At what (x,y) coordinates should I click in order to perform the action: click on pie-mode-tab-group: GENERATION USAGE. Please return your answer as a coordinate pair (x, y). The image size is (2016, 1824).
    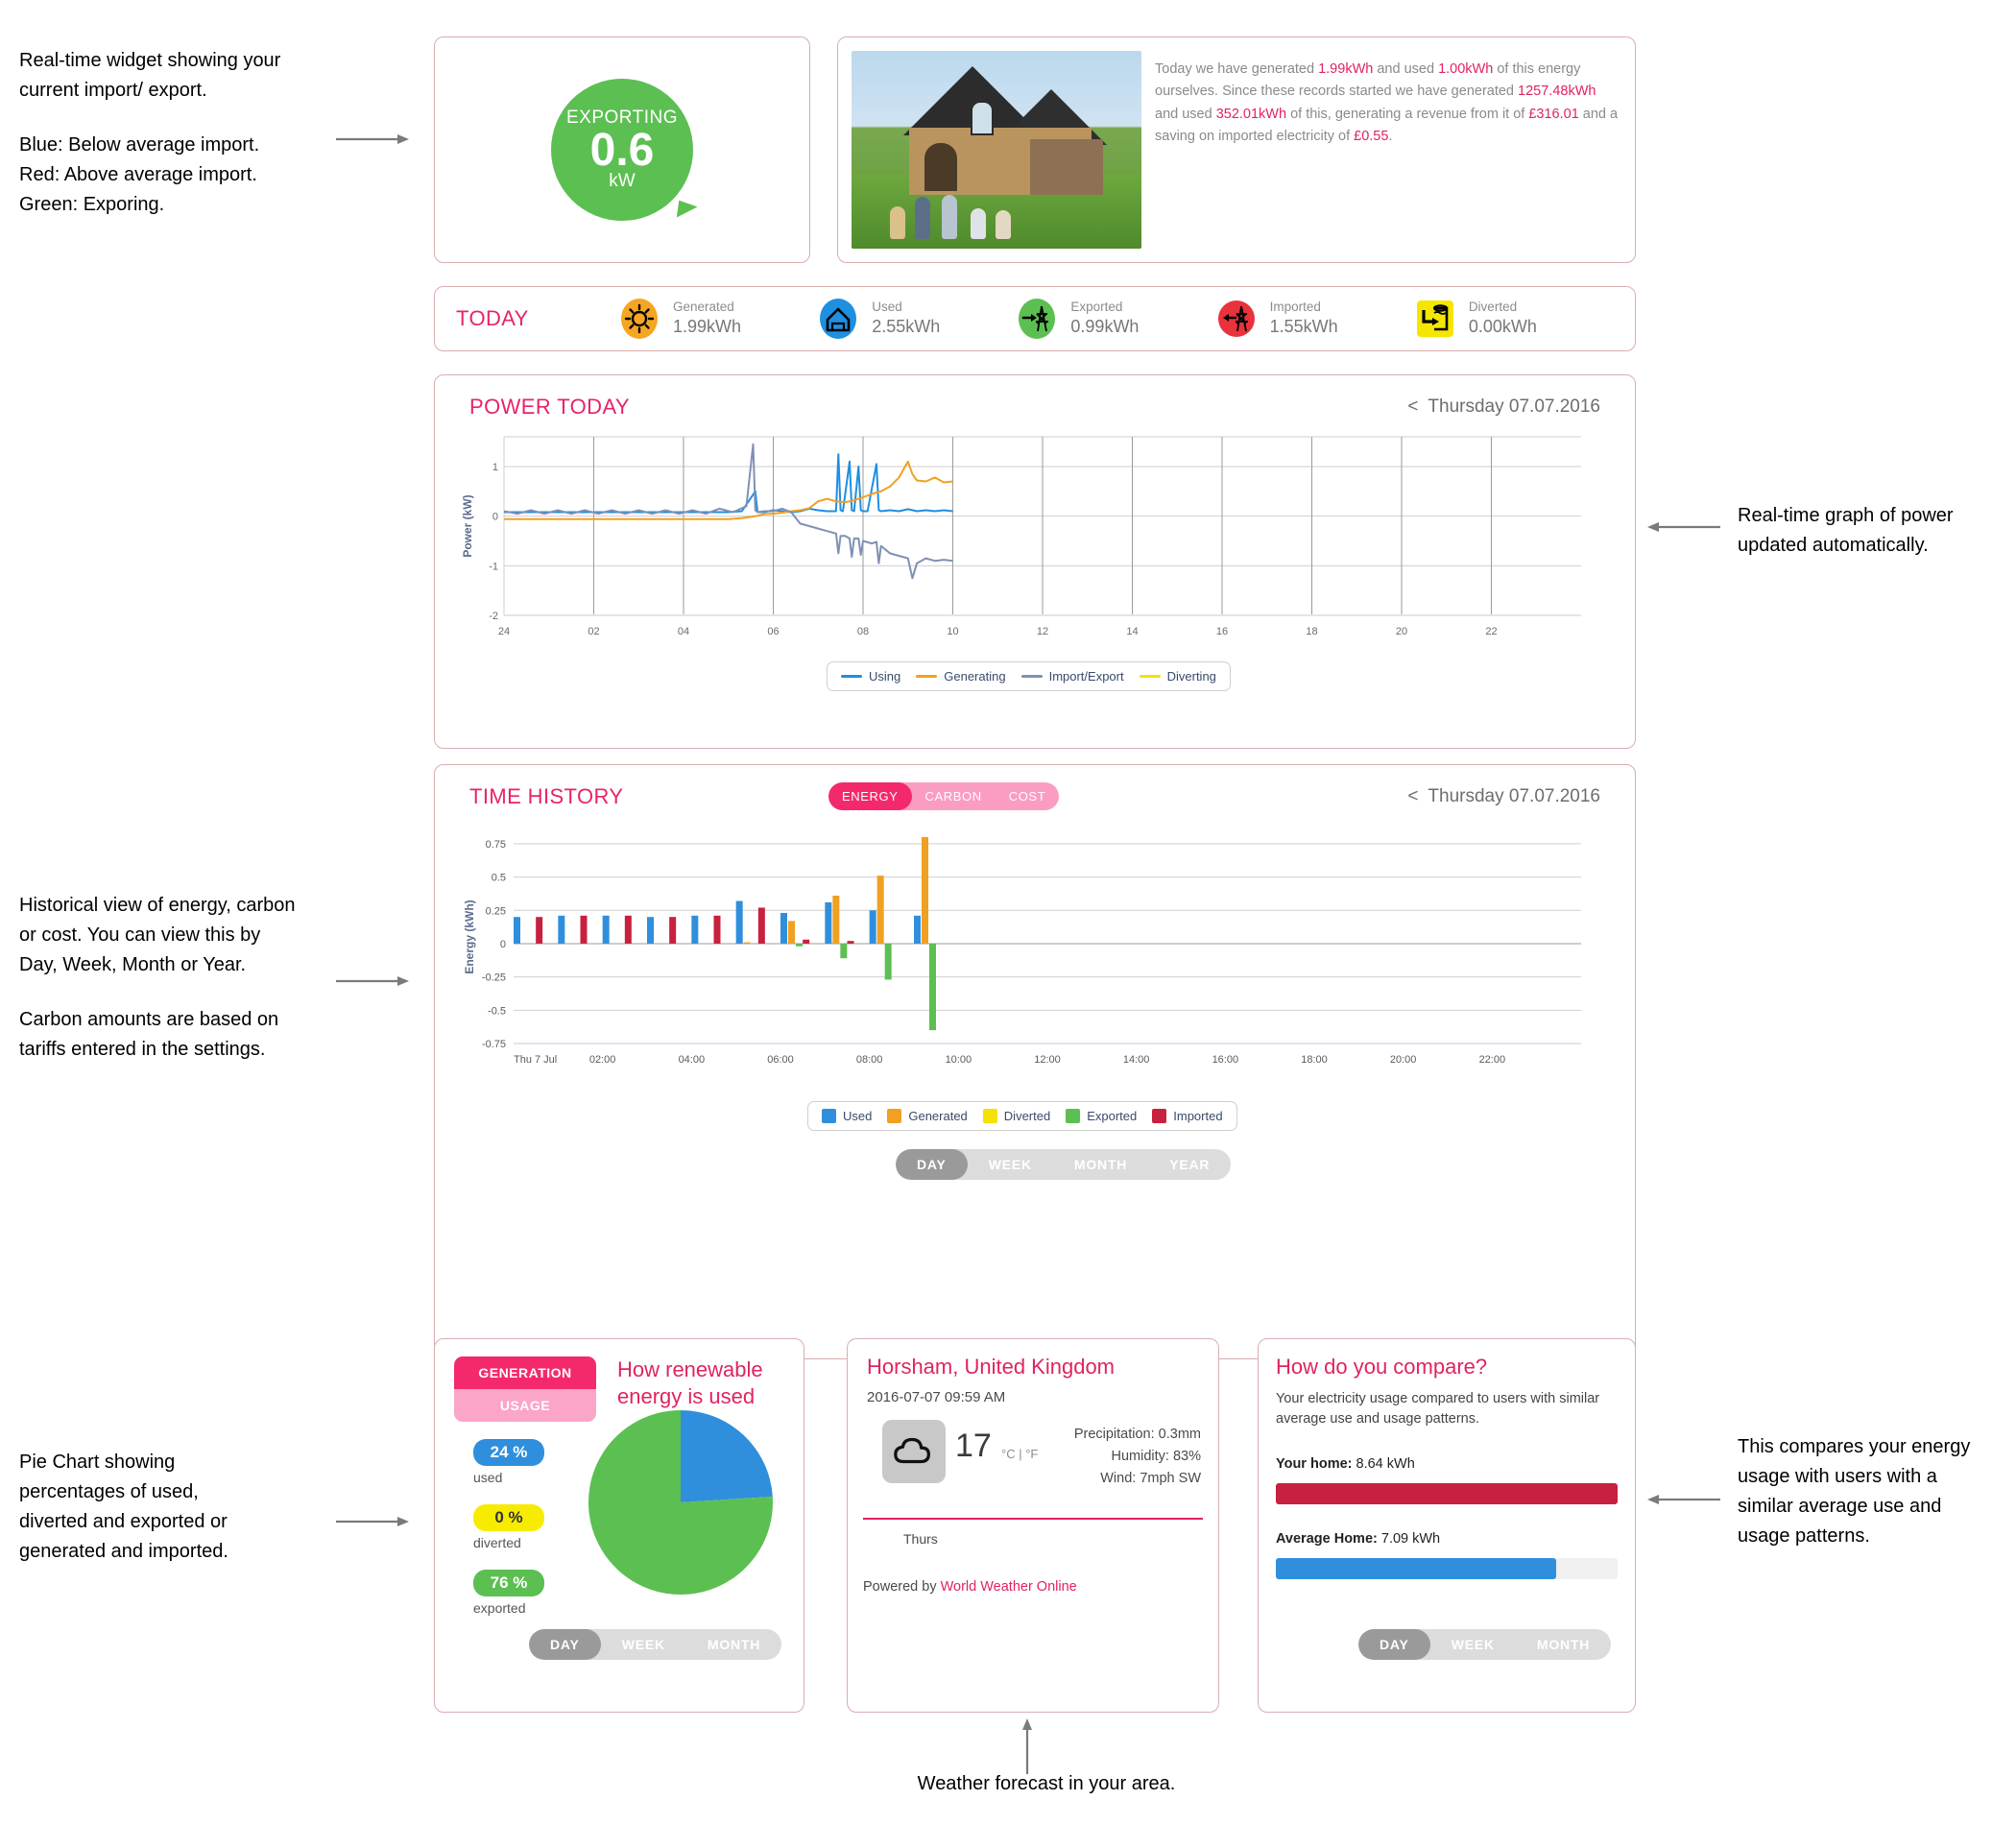
    Looking at the image, I should click on (525, 1389).